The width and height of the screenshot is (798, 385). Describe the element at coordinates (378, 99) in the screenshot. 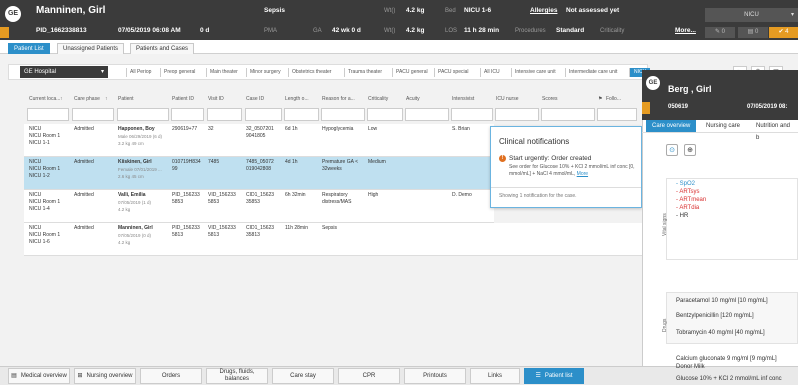

I see `column-header: Criticality` at that location.